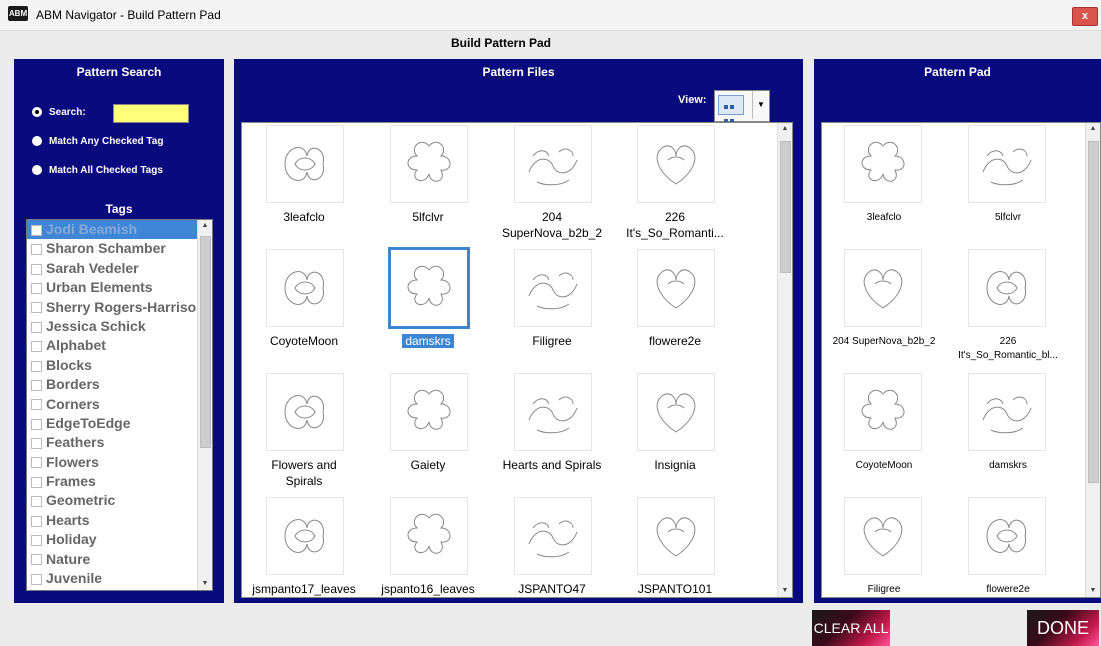 The height and width of the screenshot is (646, 1101). What do you see at coordinates (119, 287) in the screenshot?
I see `tag-item: Urban Elements` at bounding box center [119, 287].